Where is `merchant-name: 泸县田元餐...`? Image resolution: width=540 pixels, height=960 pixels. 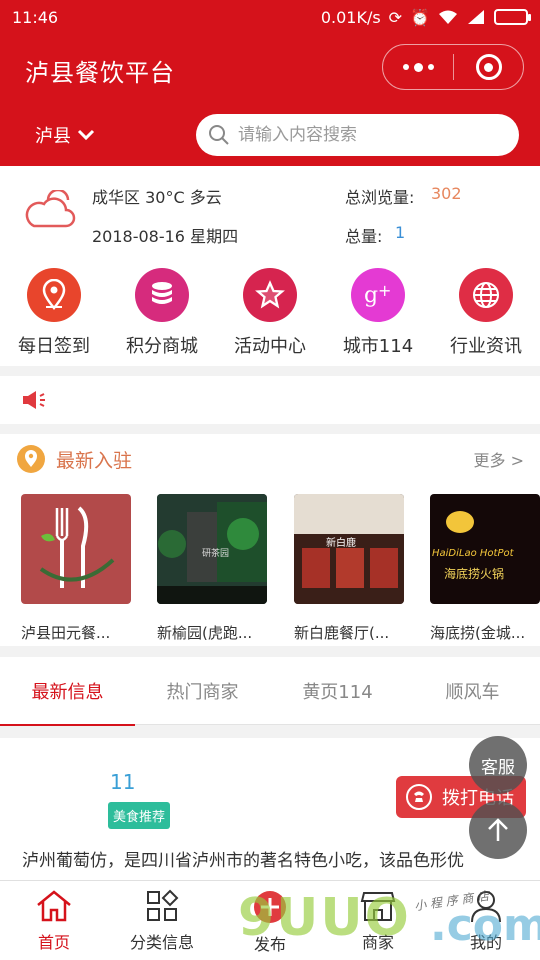 merchant-name: 泸县田元餐... is located at coordinates (66, 633).